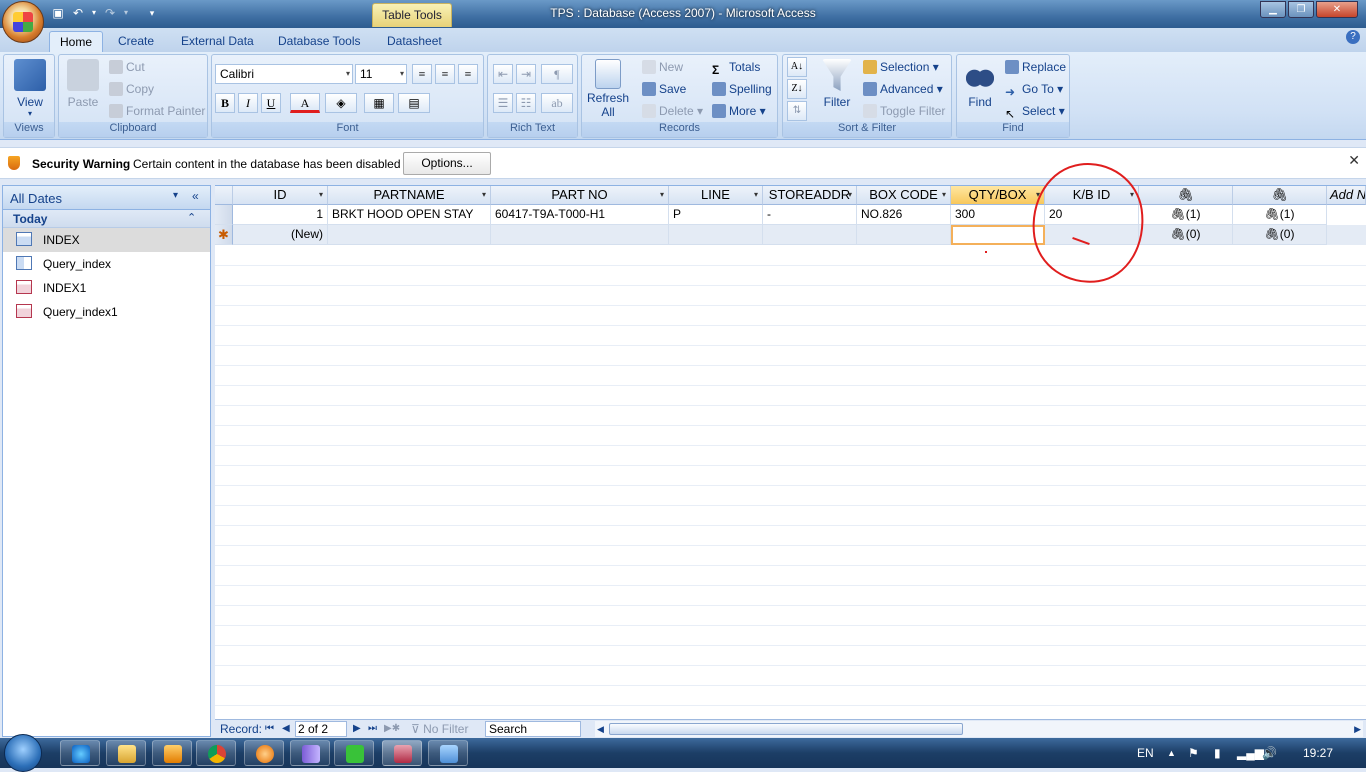 The image size is (1366, 772). I want to click on new-record-nav-icon: ▶✱, so click(392, 729).